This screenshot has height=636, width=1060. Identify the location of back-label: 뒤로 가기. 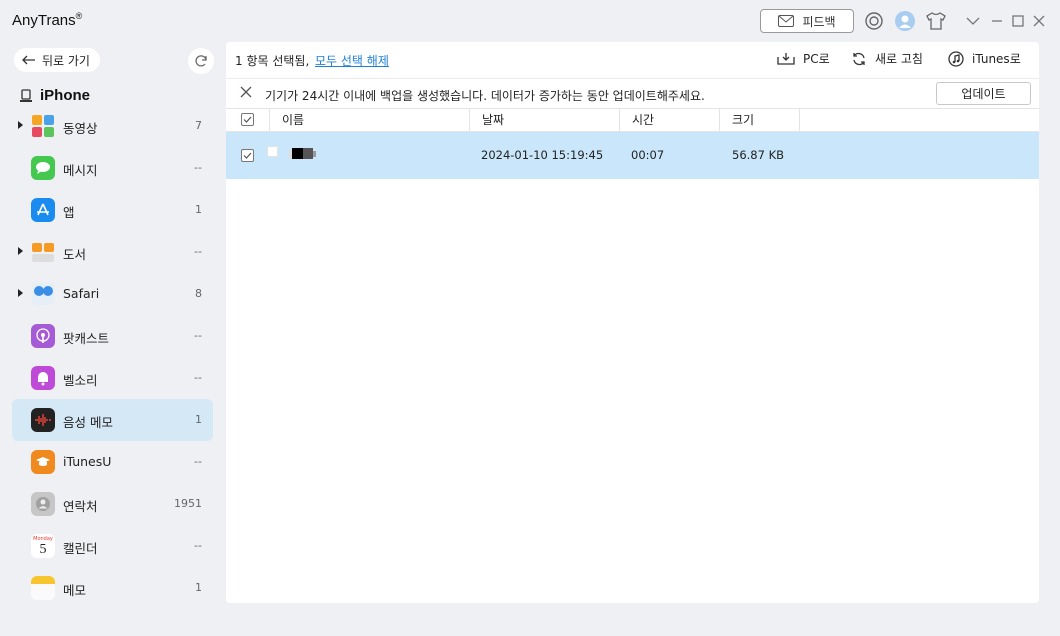
(66, 60).